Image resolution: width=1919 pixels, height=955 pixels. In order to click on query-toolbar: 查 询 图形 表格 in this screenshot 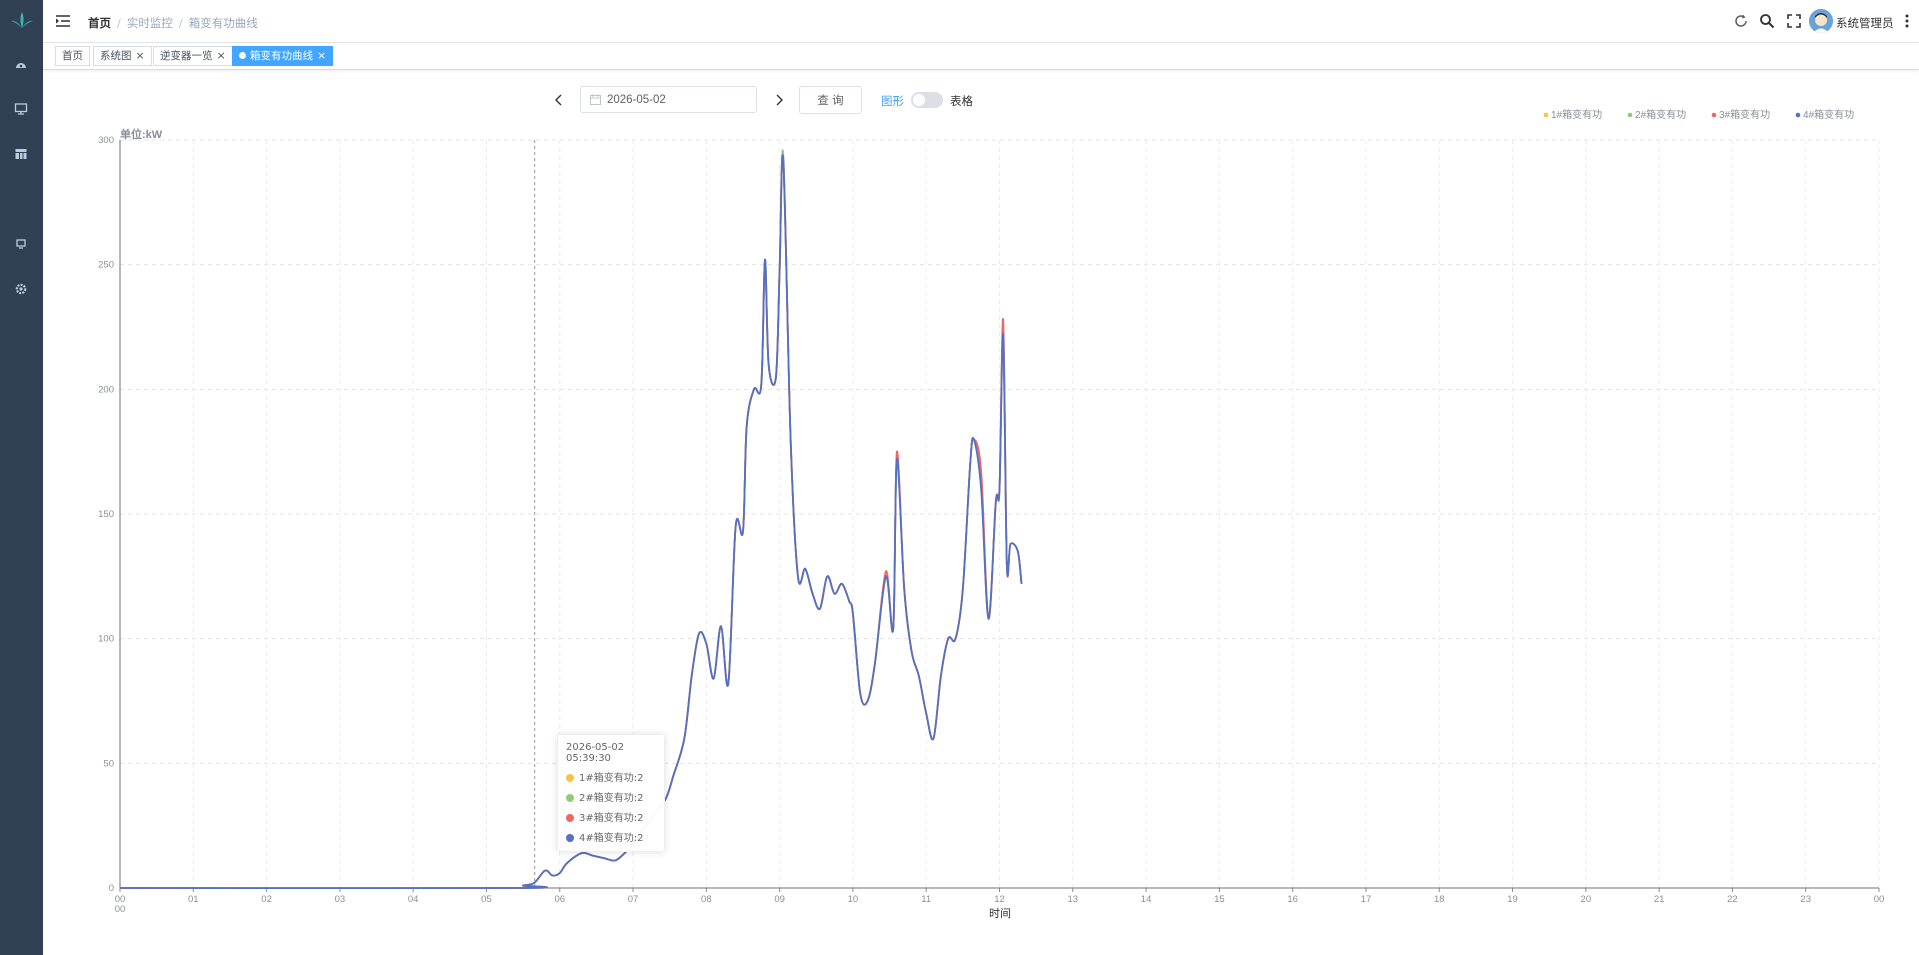, I will do `click(981, 100)`.